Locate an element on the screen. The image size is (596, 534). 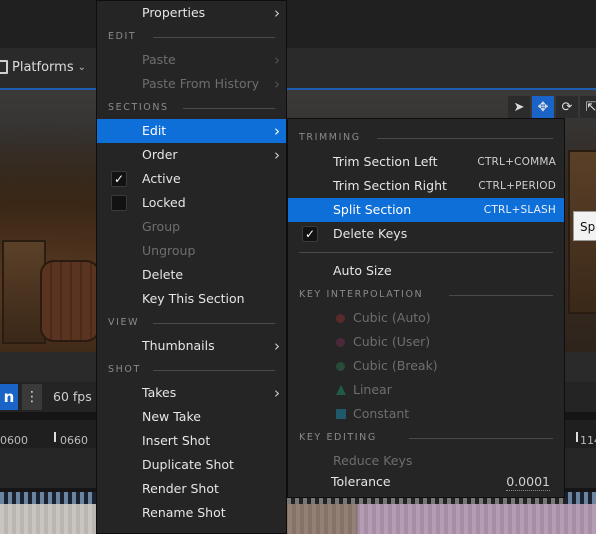
menu-item-key-this-section: Key This Section is located at coordinates (191, 299).